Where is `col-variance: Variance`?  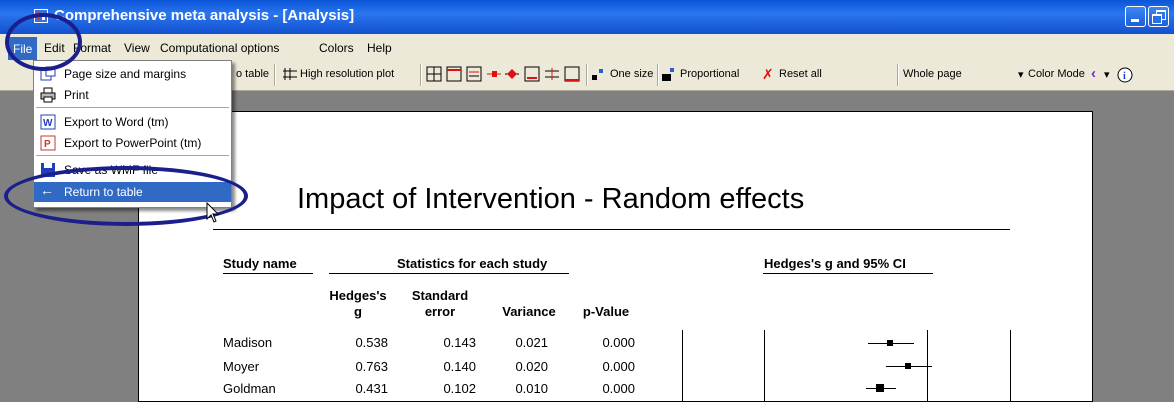 col-variance: Variance is located at coordinates (529, 311).